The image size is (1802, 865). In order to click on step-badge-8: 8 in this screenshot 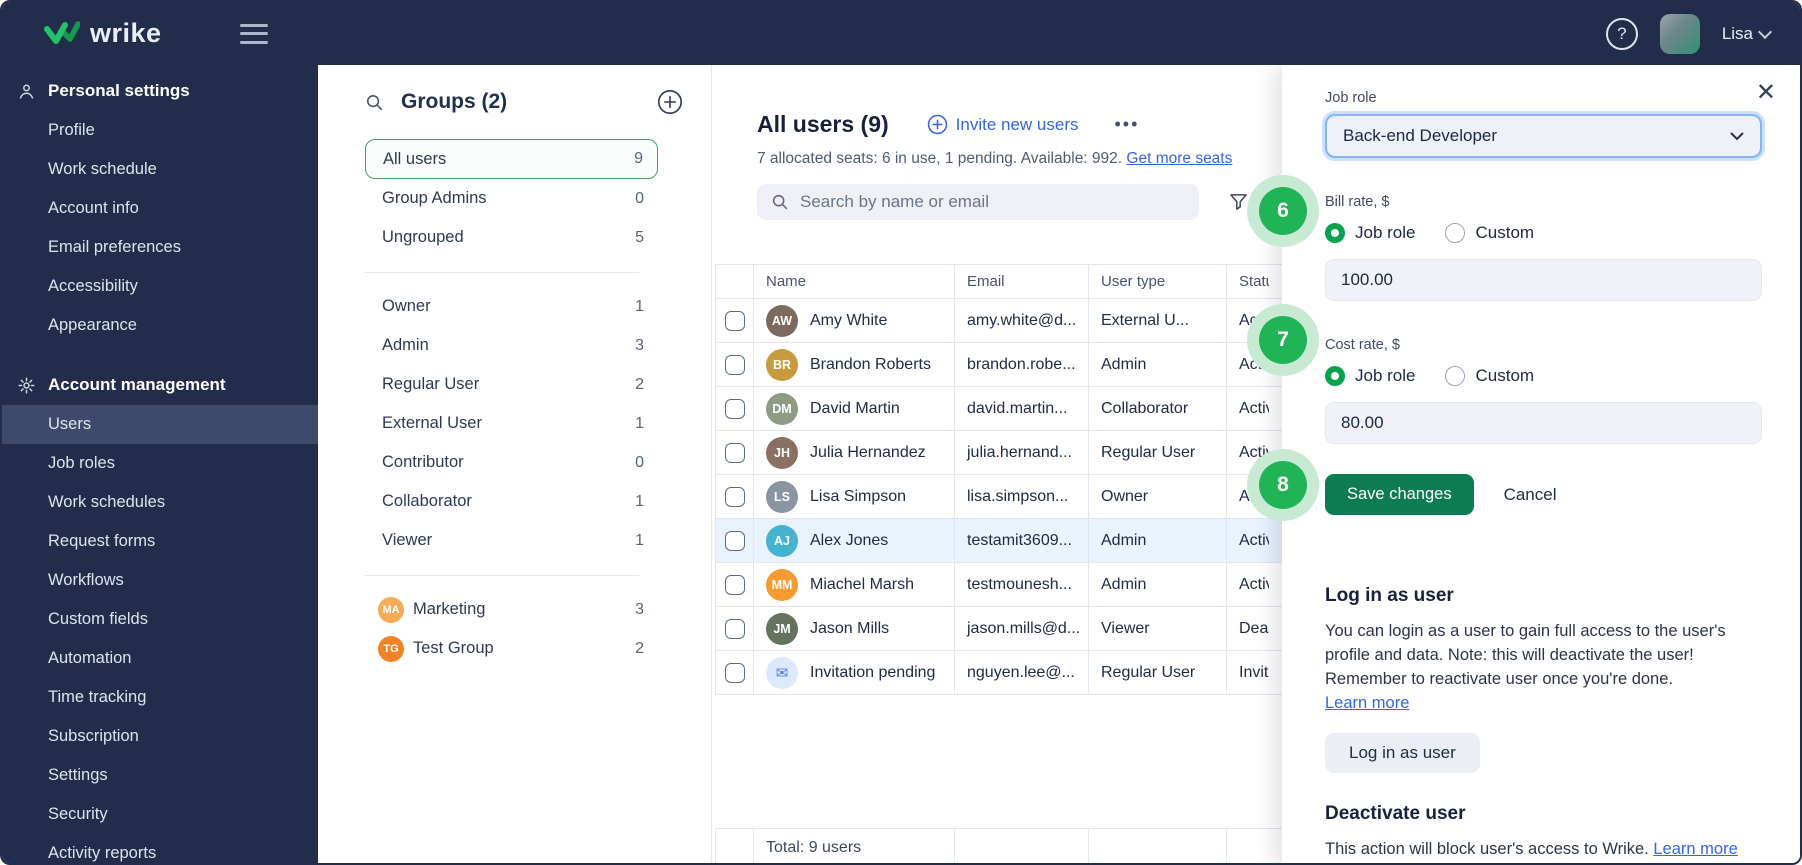, I will do `click(1283, 485)`.